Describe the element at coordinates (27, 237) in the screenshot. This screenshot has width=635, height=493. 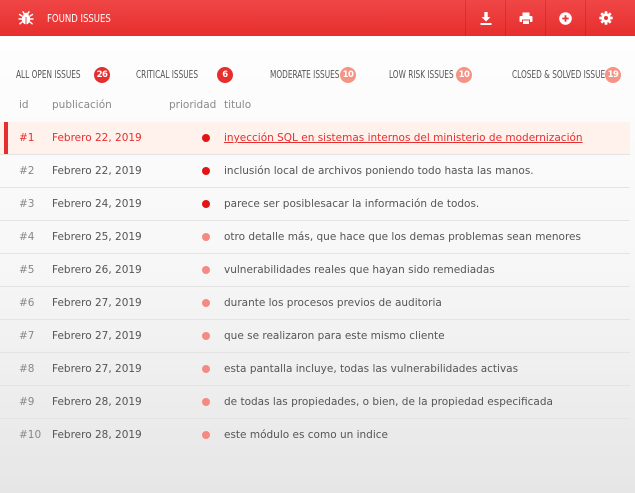
I see `issue-id: #4` at that location.